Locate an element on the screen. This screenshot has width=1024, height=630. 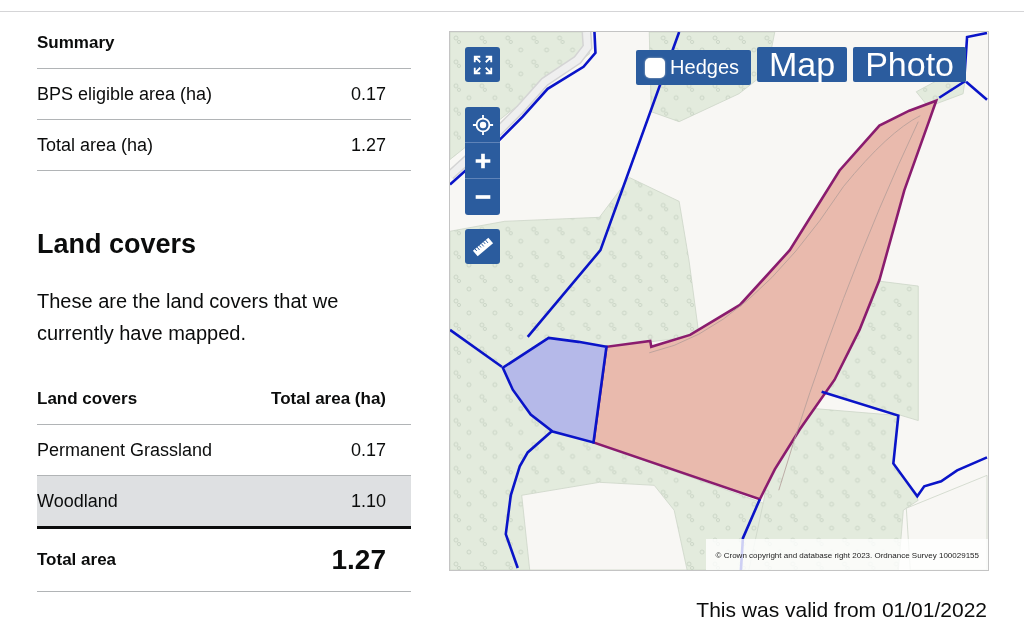
fullscreen-icon is located at coordinates (482, 64).